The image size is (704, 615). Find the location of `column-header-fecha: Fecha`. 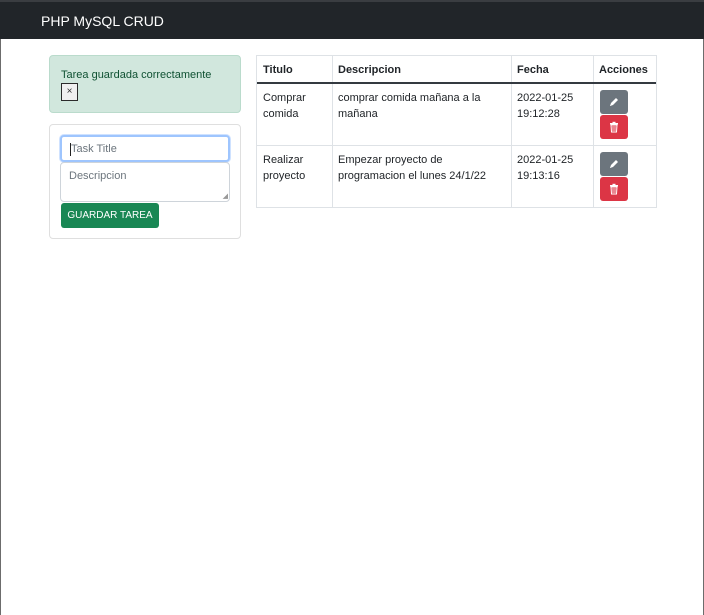

column-header-fecha: Fecha is located at coordinates (533, 70).